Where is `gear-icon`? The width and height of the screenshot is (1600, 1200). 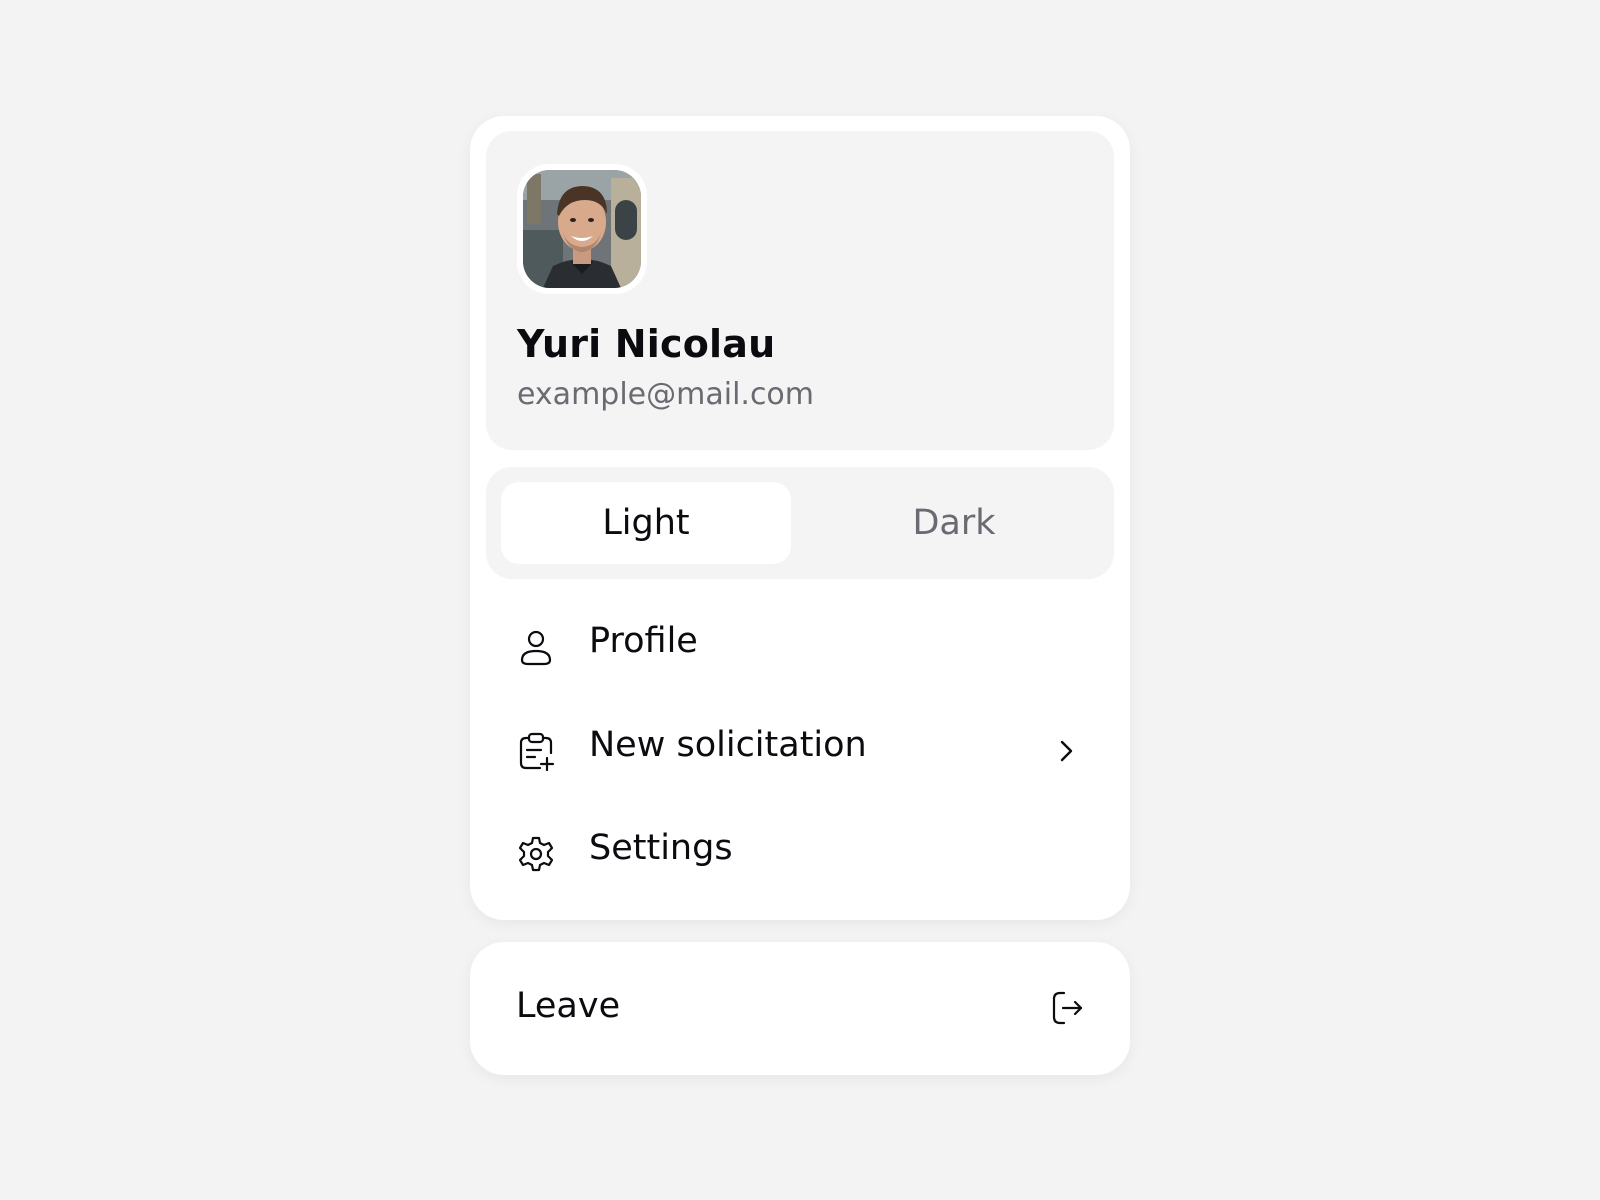 gear-icon is located at coordinates (536, 854).